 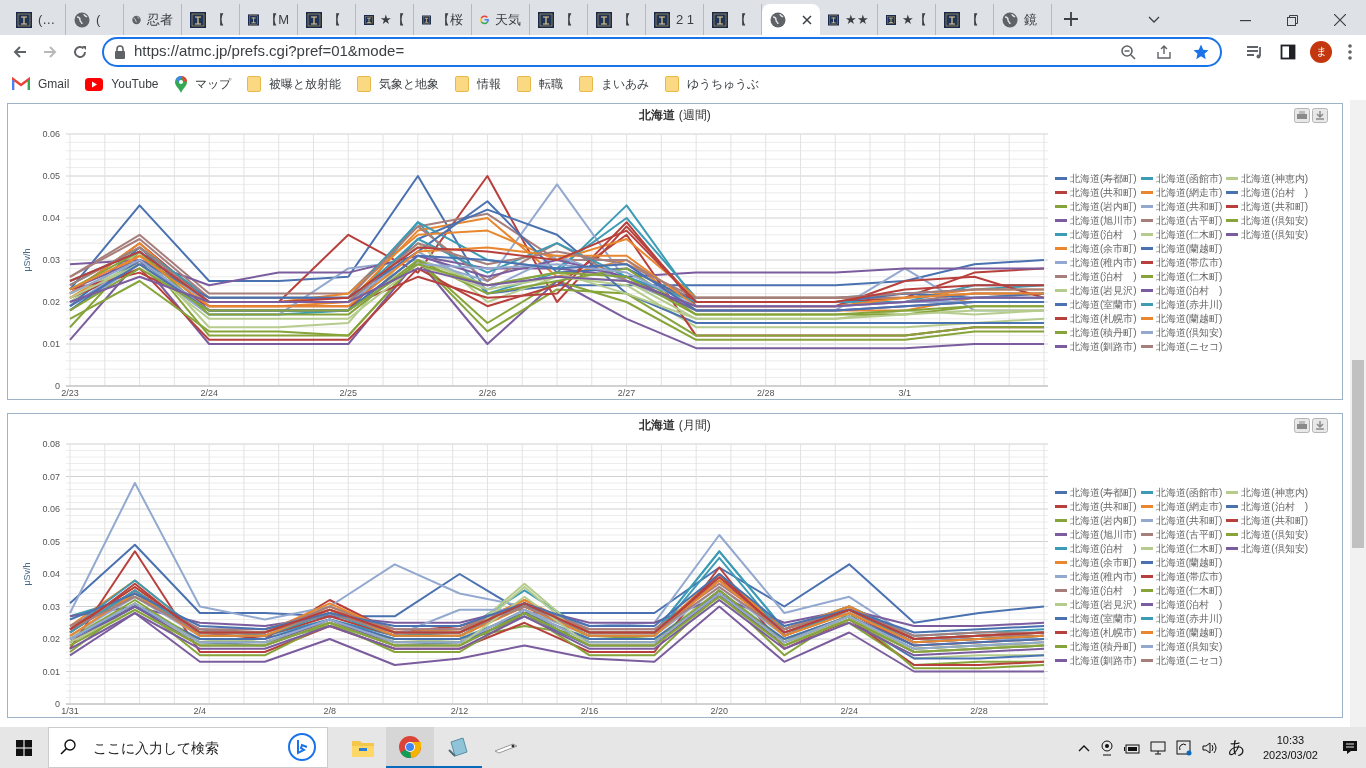 I want to click on x-tick-label: 2/26, so click(x=487, y=393).